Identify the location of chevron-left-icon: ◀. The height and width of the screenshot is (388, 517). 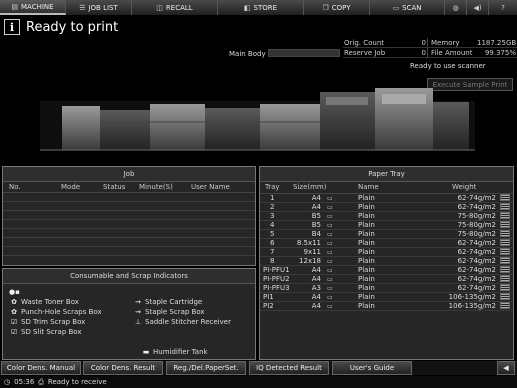
(506, 368).